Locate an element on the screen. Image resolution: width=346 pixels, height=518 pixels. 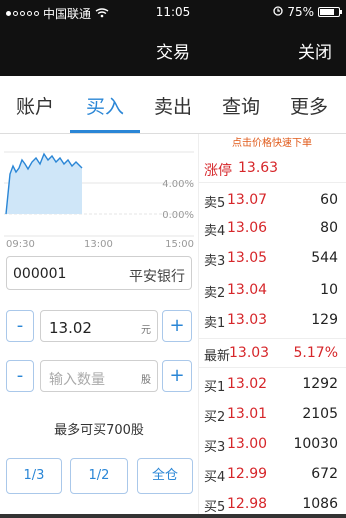
buy-row-2: 买2 13.01 2105 is located at coordinates (272, 414).